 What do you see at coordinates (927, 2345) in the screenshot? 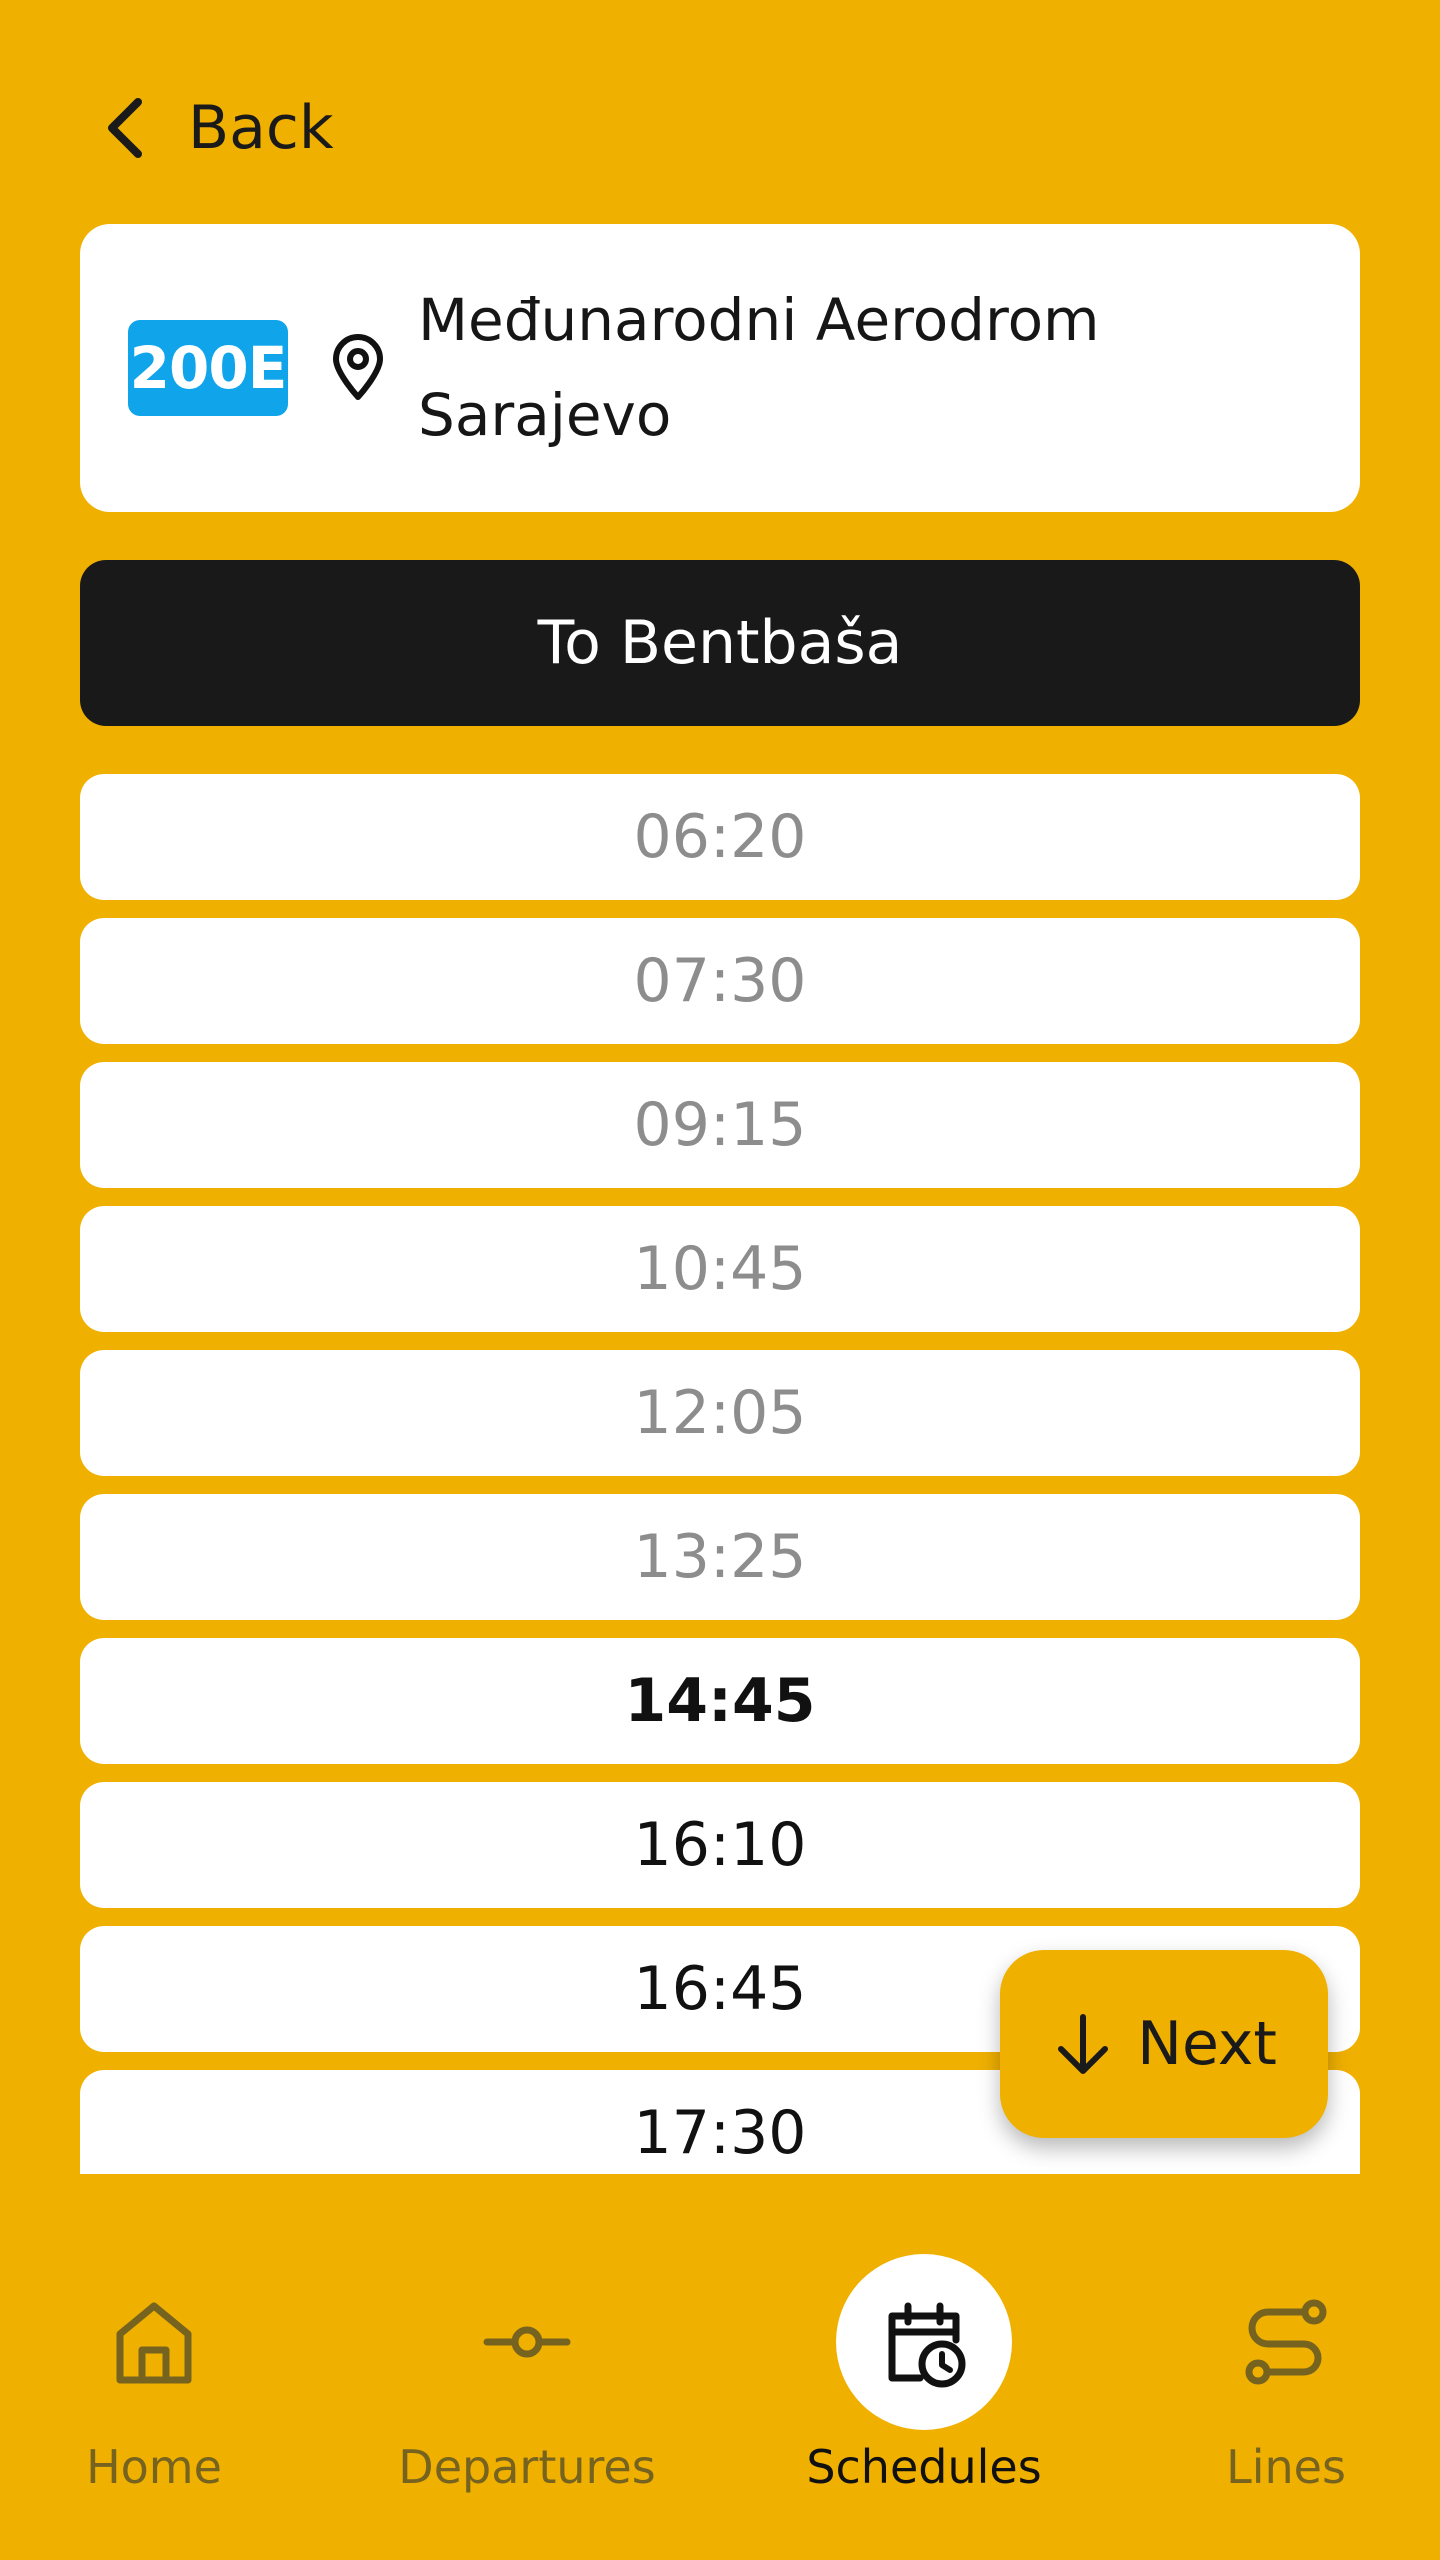
I see `calendar-clock-icon` at bounding box center [927, 2345].